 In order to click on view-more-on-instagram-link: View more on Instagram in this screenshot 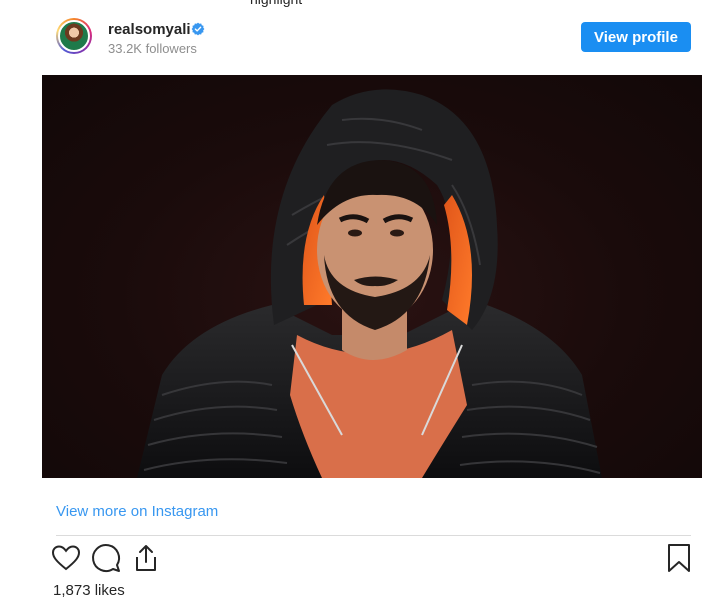, I will do `click(137, 511)`.